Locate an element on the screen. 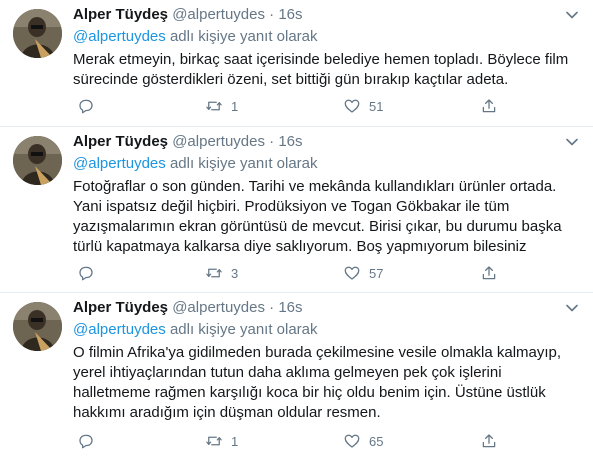  tweet-actions: 1 51 is located at coordinates (326, 106).